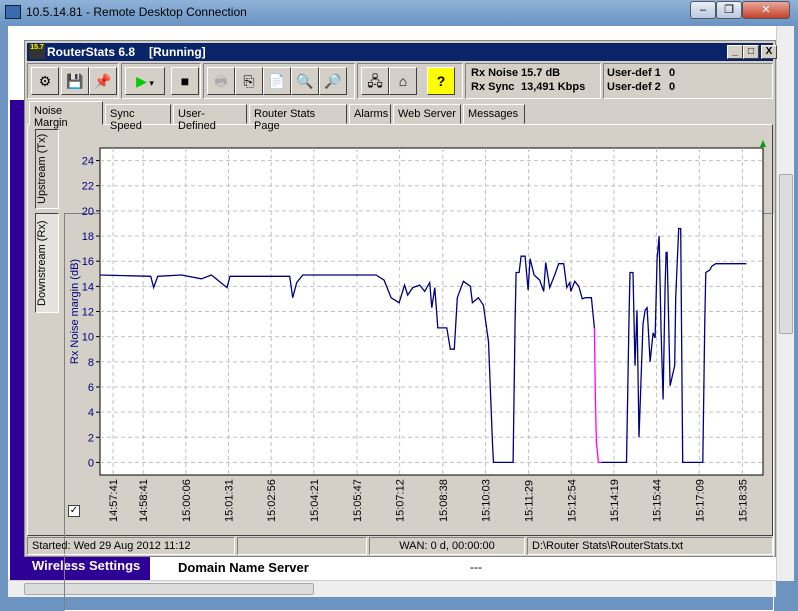  What do you see at coordinates (91, 463) in the screenshot?
I see `y-tick-label: 0` at bounding box center [91, 463].